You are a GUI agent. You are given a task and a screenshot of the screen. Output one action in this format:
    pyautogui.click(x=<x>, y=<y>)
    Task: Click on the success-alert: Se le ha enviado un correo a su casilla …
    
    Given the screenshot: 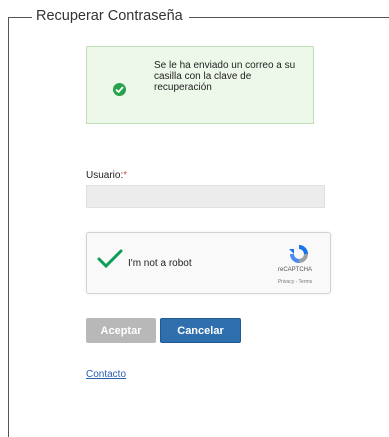 What is the action you would take?
    pyautogui.click(x=200, y=85)
    